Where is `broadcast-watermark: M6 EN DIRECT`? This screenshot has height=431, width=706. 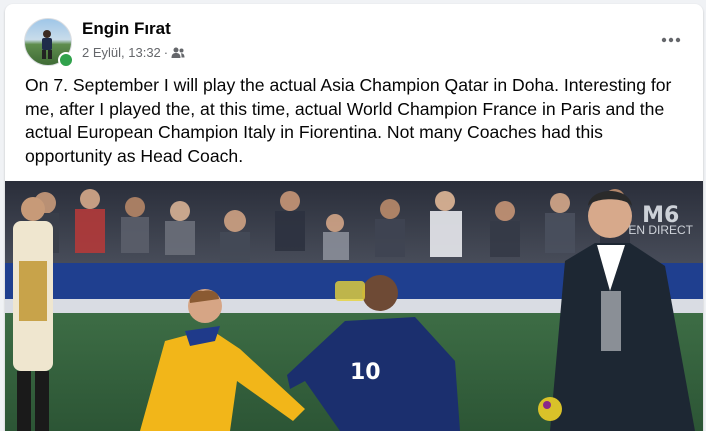
broadcast-watermark: M6 EN DIRECT is located at coordinates (660, 220).